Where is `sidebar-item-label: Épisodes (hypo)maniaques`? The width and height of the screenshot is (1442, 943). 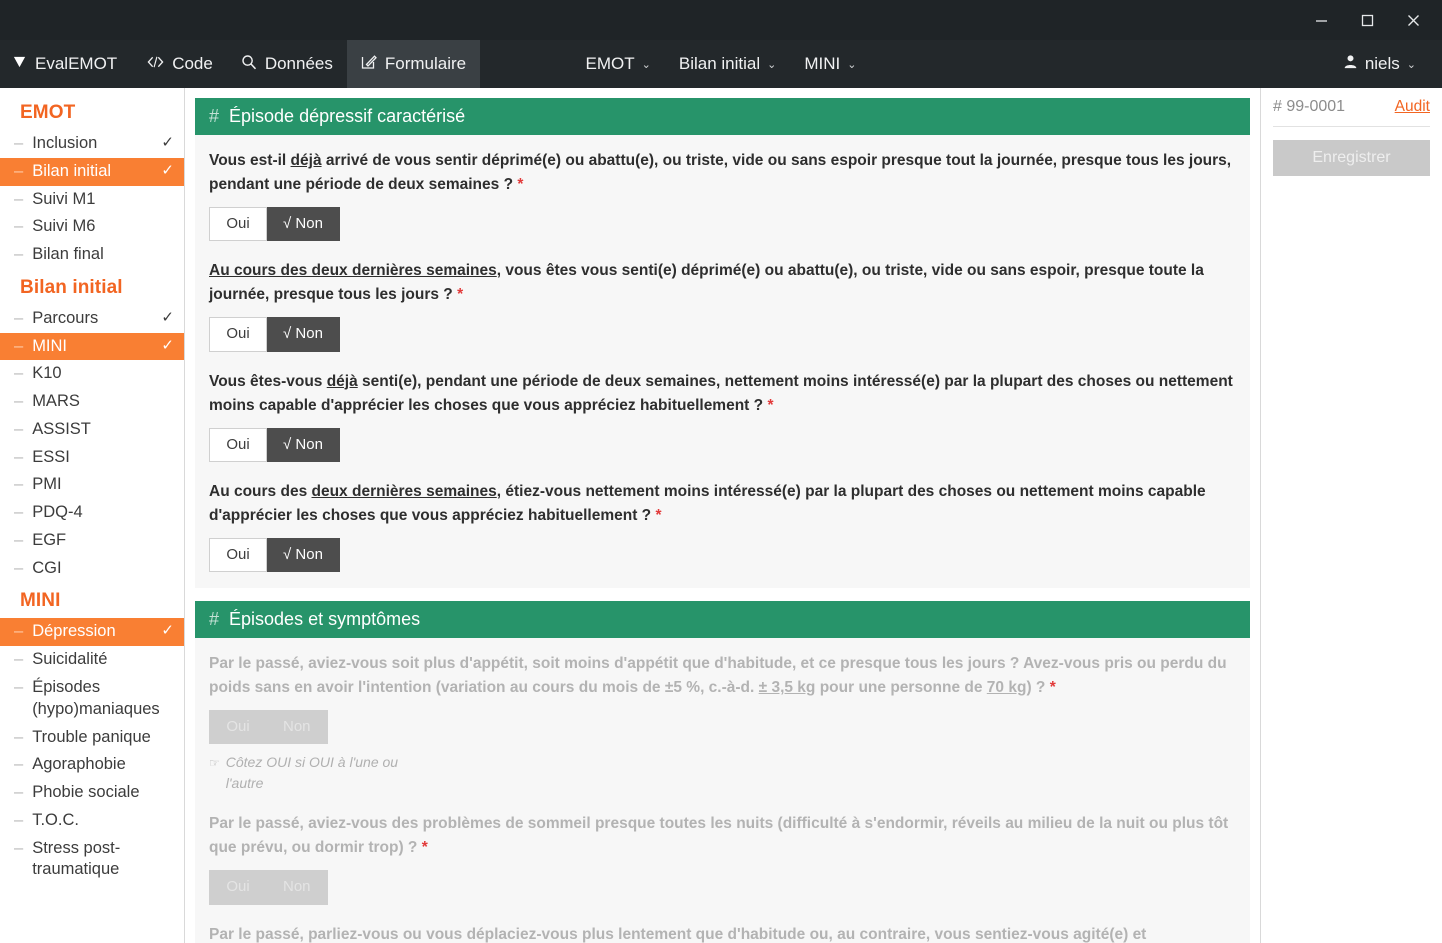
sidebar-item-label: Épisodes (hypo)maniaques is located at coordinates (96, 698).